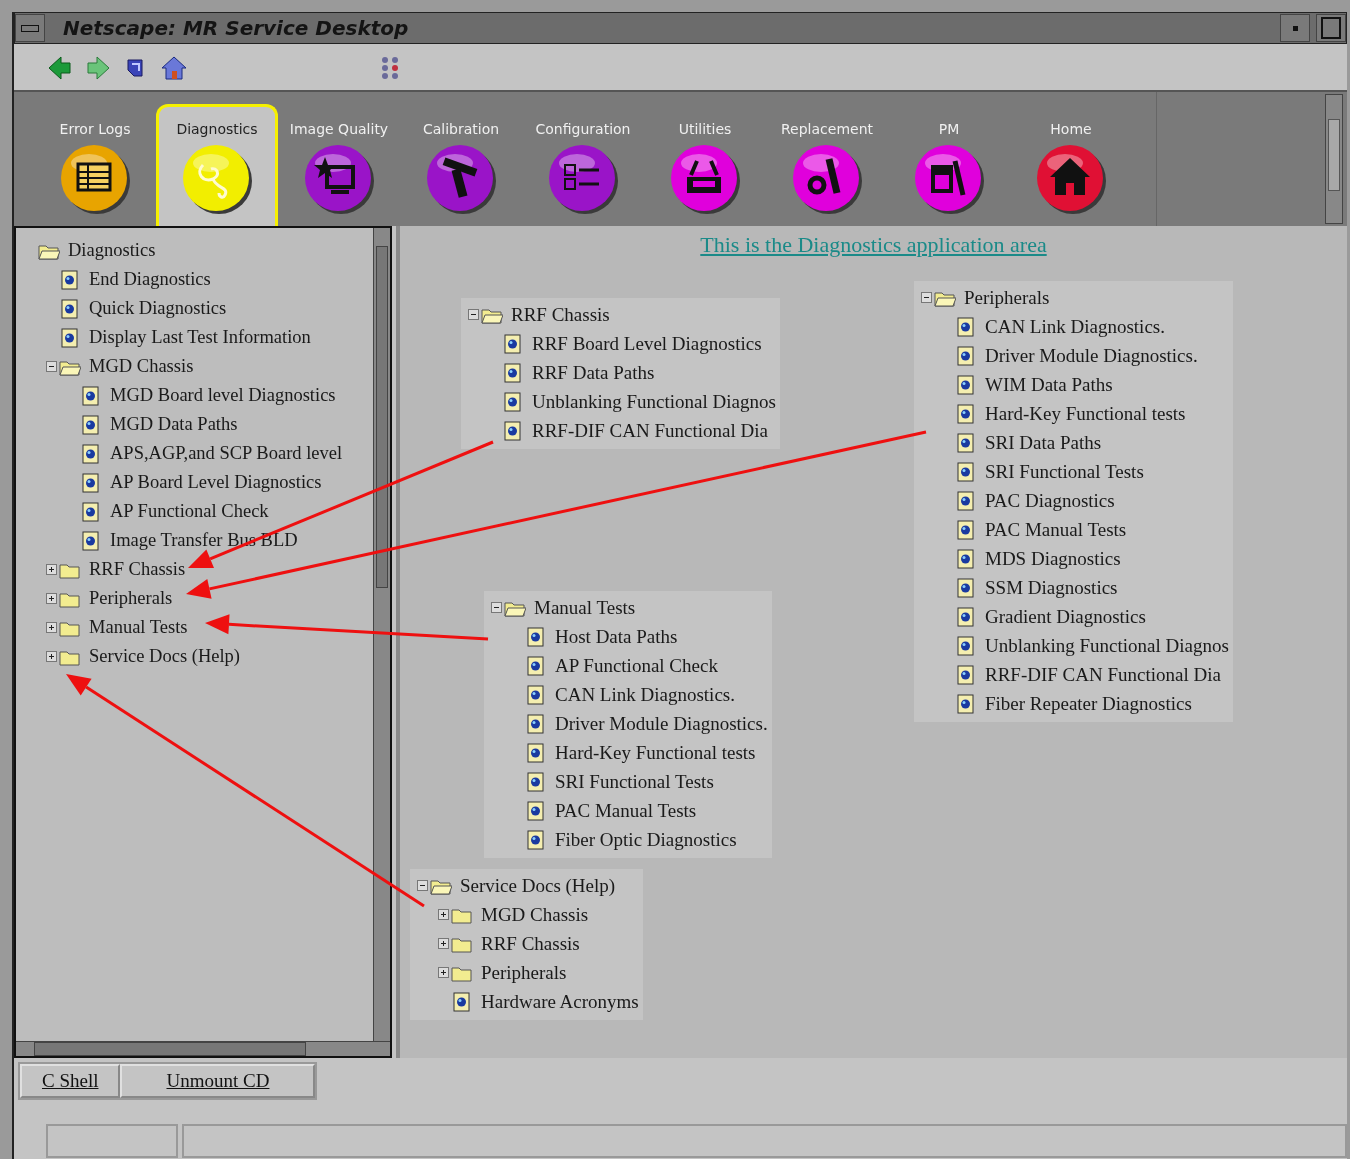 The height and width of the screenshot is (1159, 1350). I want to click on tree-item: MGD Data Paths, so click(197, 424).